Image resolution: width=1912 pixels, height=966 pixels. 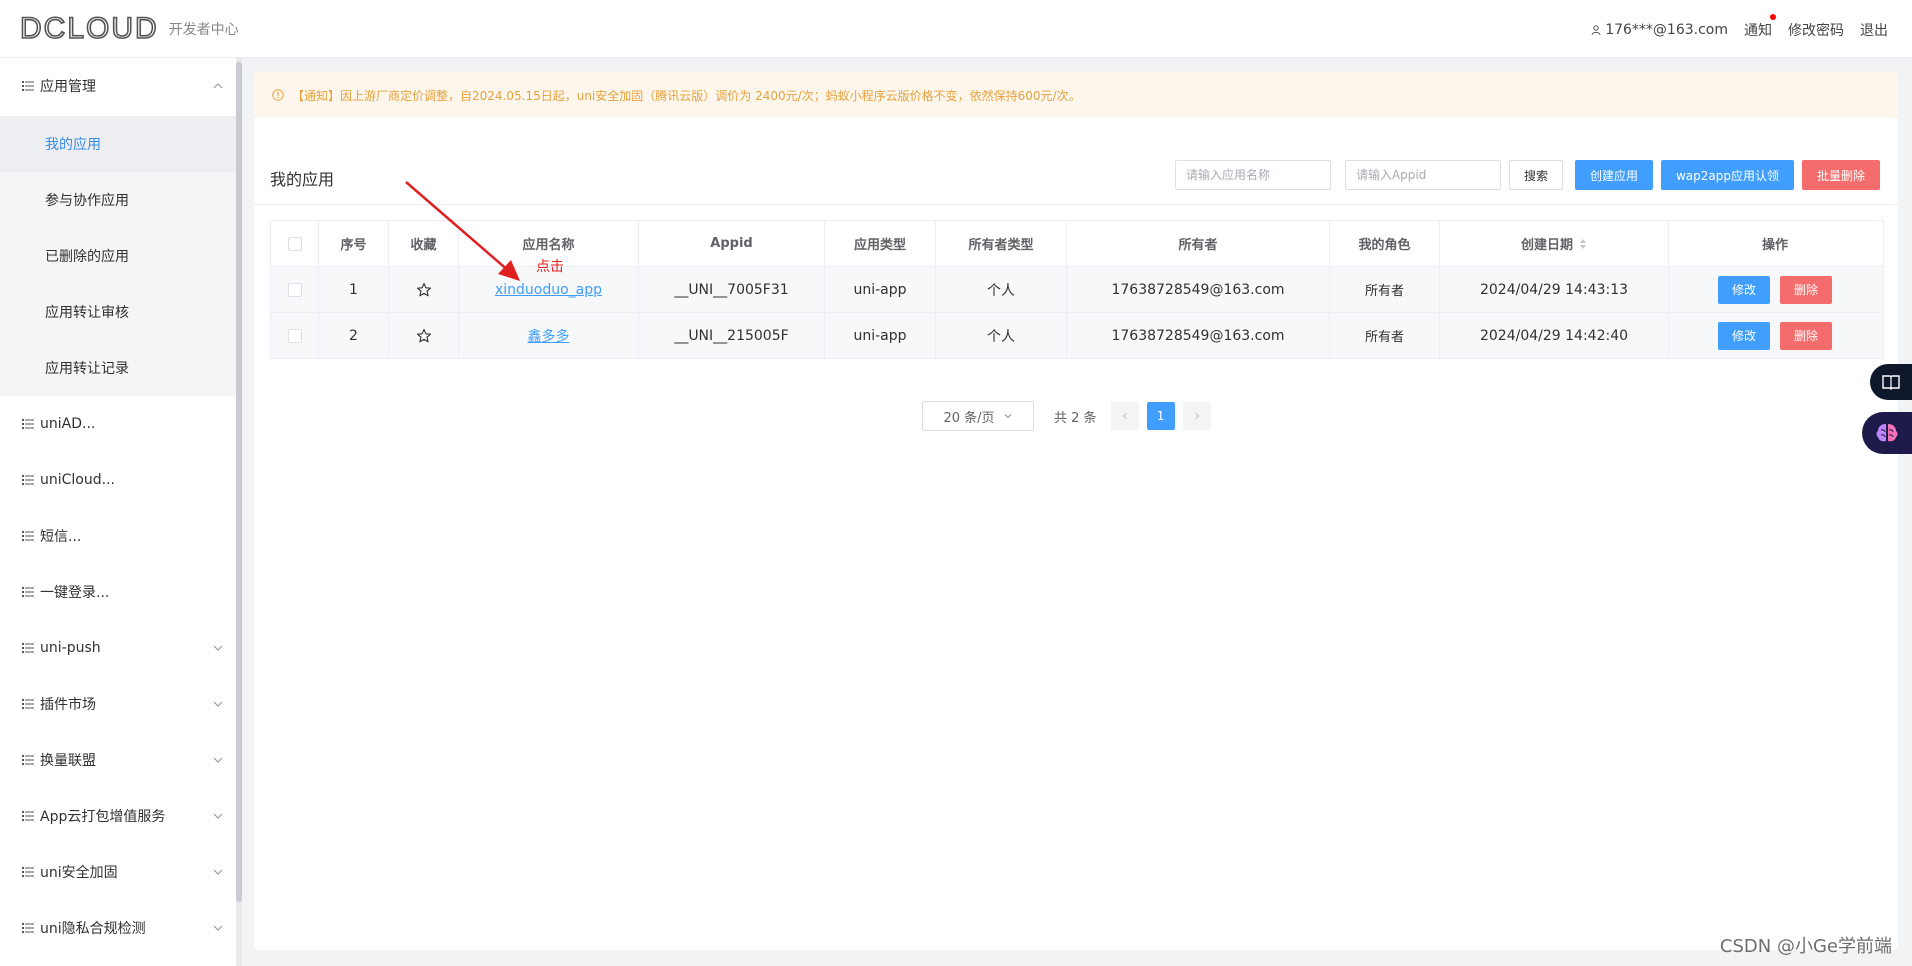 I want to click on sidebar-item-label: 换量联盟, so click(x=68, y=761).